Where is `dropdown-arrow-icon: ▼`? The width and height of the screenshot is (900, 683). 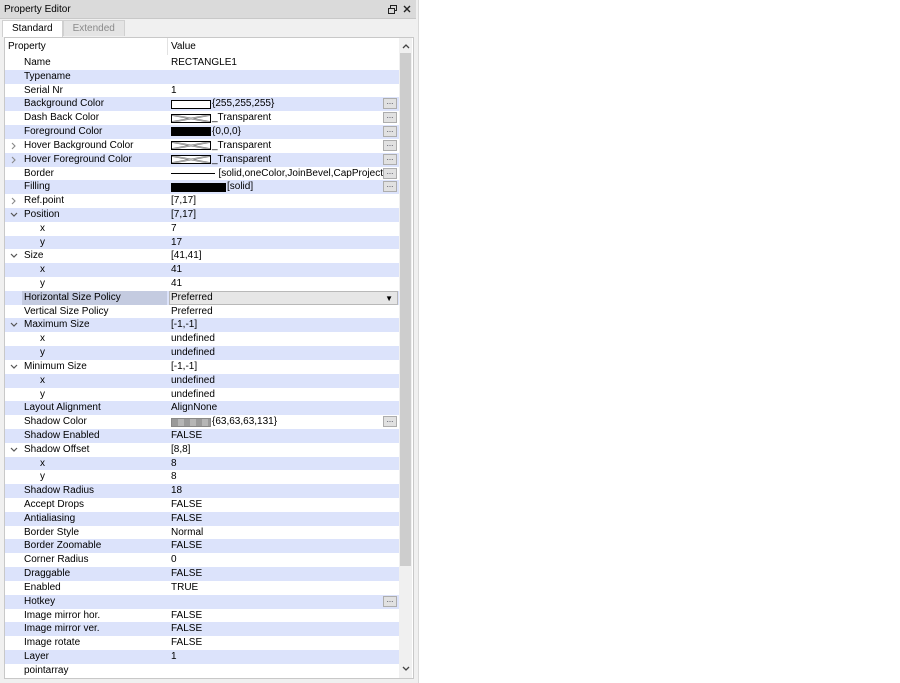
dropdown-arrow-icon: ▼ is located at coordinates (389, 298).